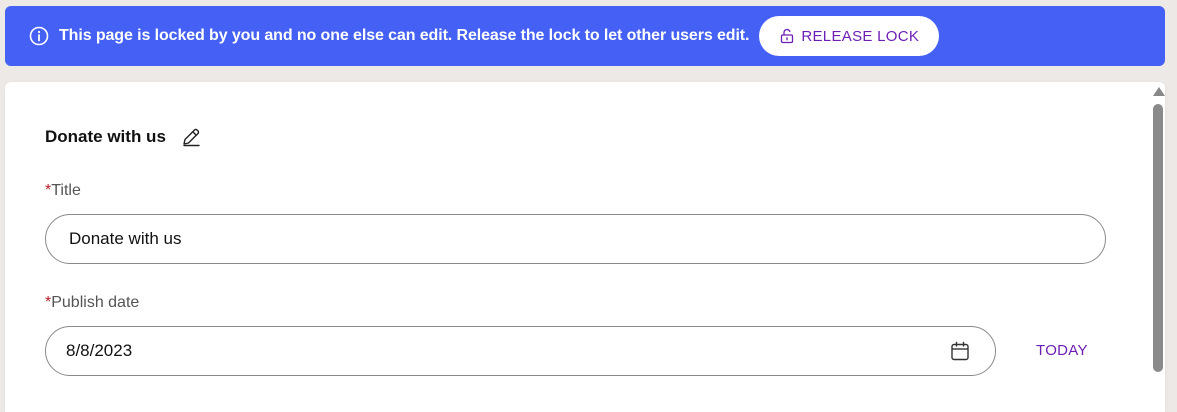 This screenshot has height=412, width=1177. Describe the element at coordinates (960, 351) in the screenshot. I see `calendar-icon` at that location.